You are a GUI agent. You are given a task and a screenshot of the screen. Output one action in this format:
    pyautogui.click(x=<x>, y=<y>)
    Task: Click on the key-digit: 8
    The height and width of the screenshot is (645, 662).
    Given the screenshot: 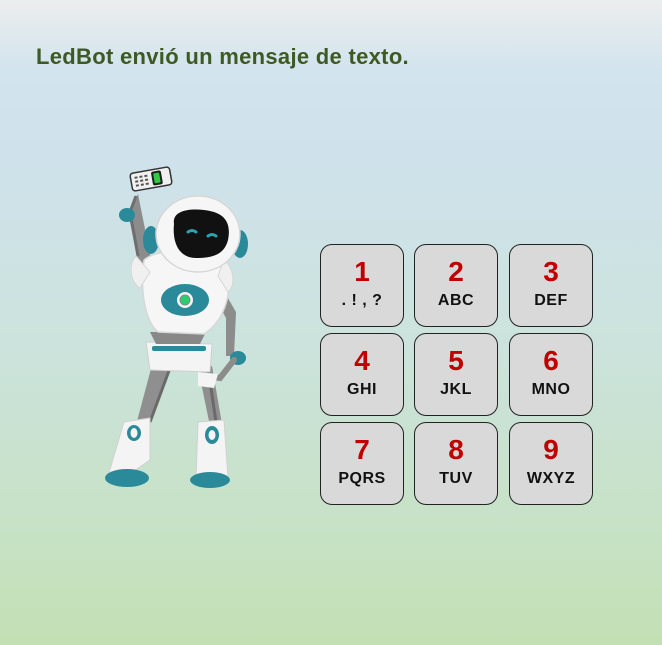 What is the action you would take?
    pyautogui.click(x=456, y=449)
    